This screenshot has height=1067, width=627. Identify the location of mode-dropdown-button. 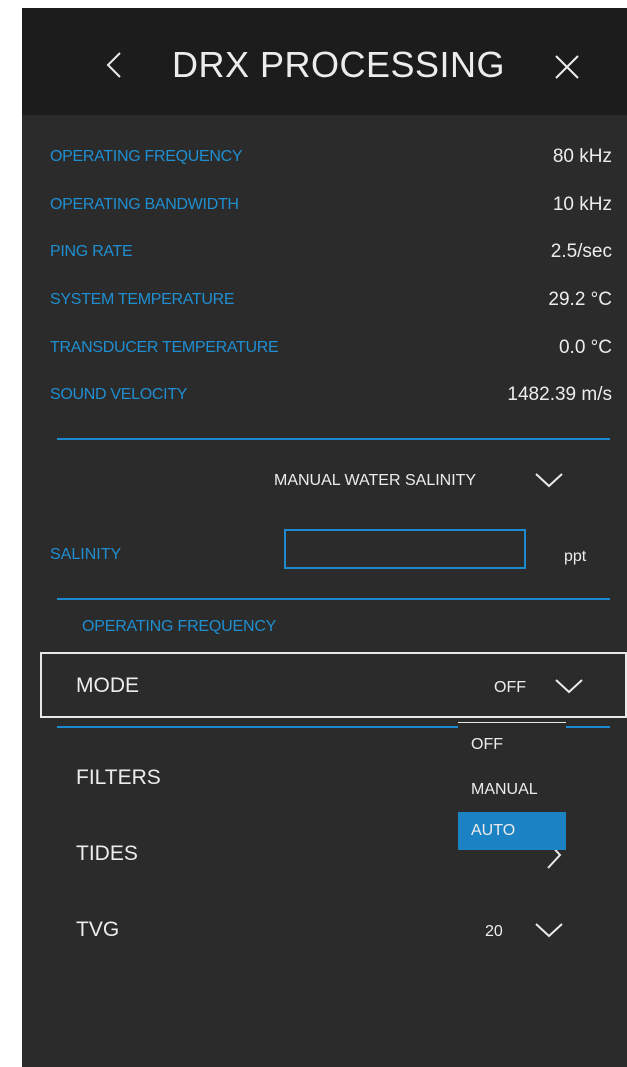
(569, 688).